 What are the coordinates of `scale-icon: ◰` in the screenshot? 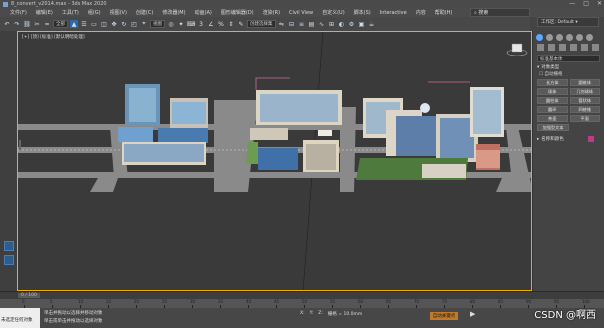 It's located at (134, 24).